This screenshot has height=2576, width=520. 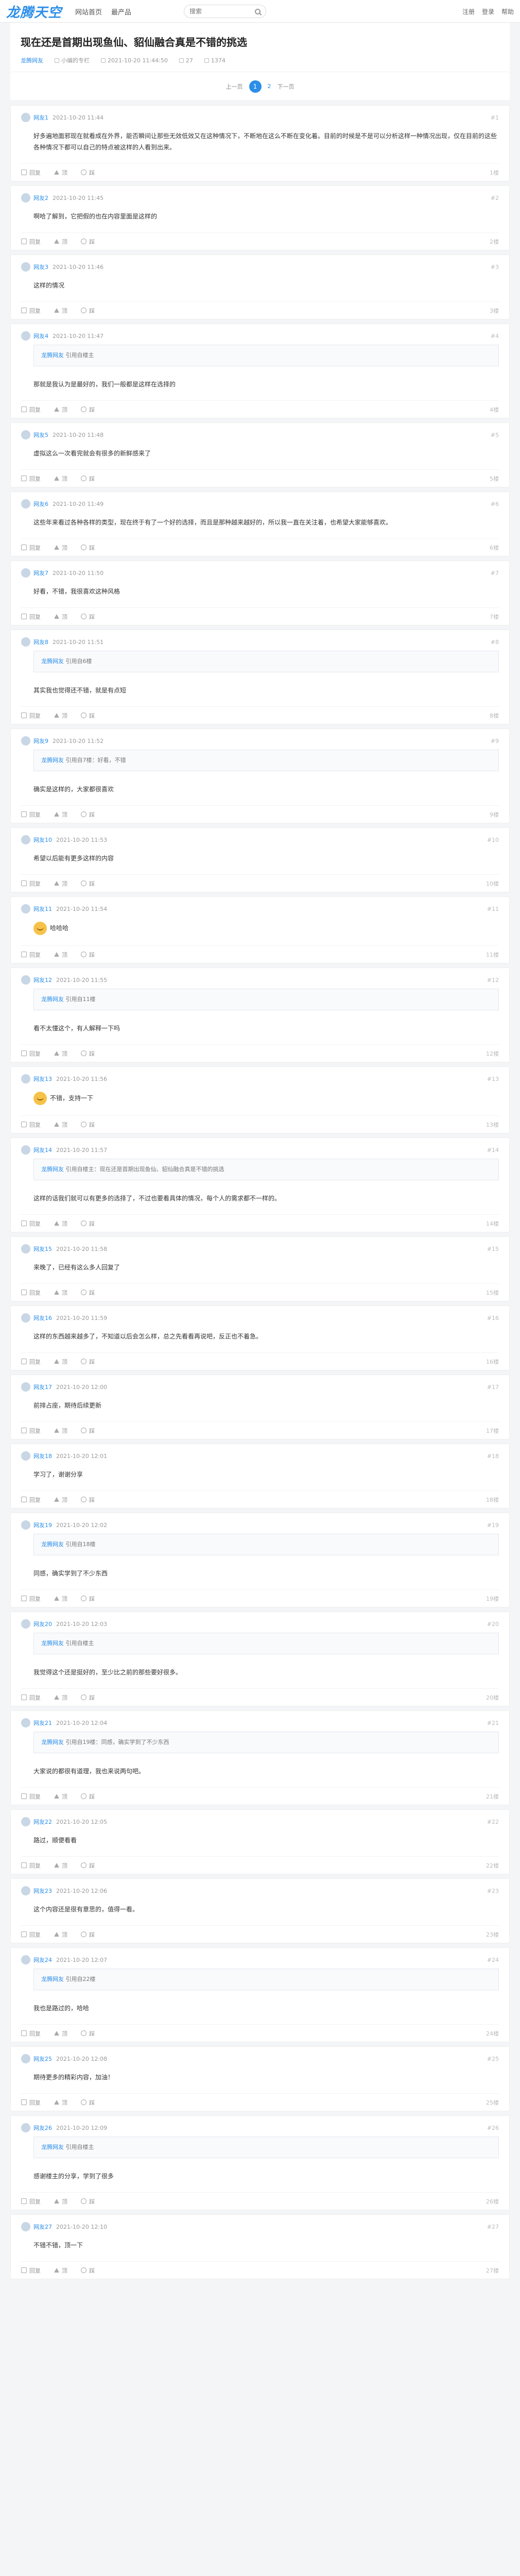 I want to click on pager-current: 1, so click(x=255, y=86).